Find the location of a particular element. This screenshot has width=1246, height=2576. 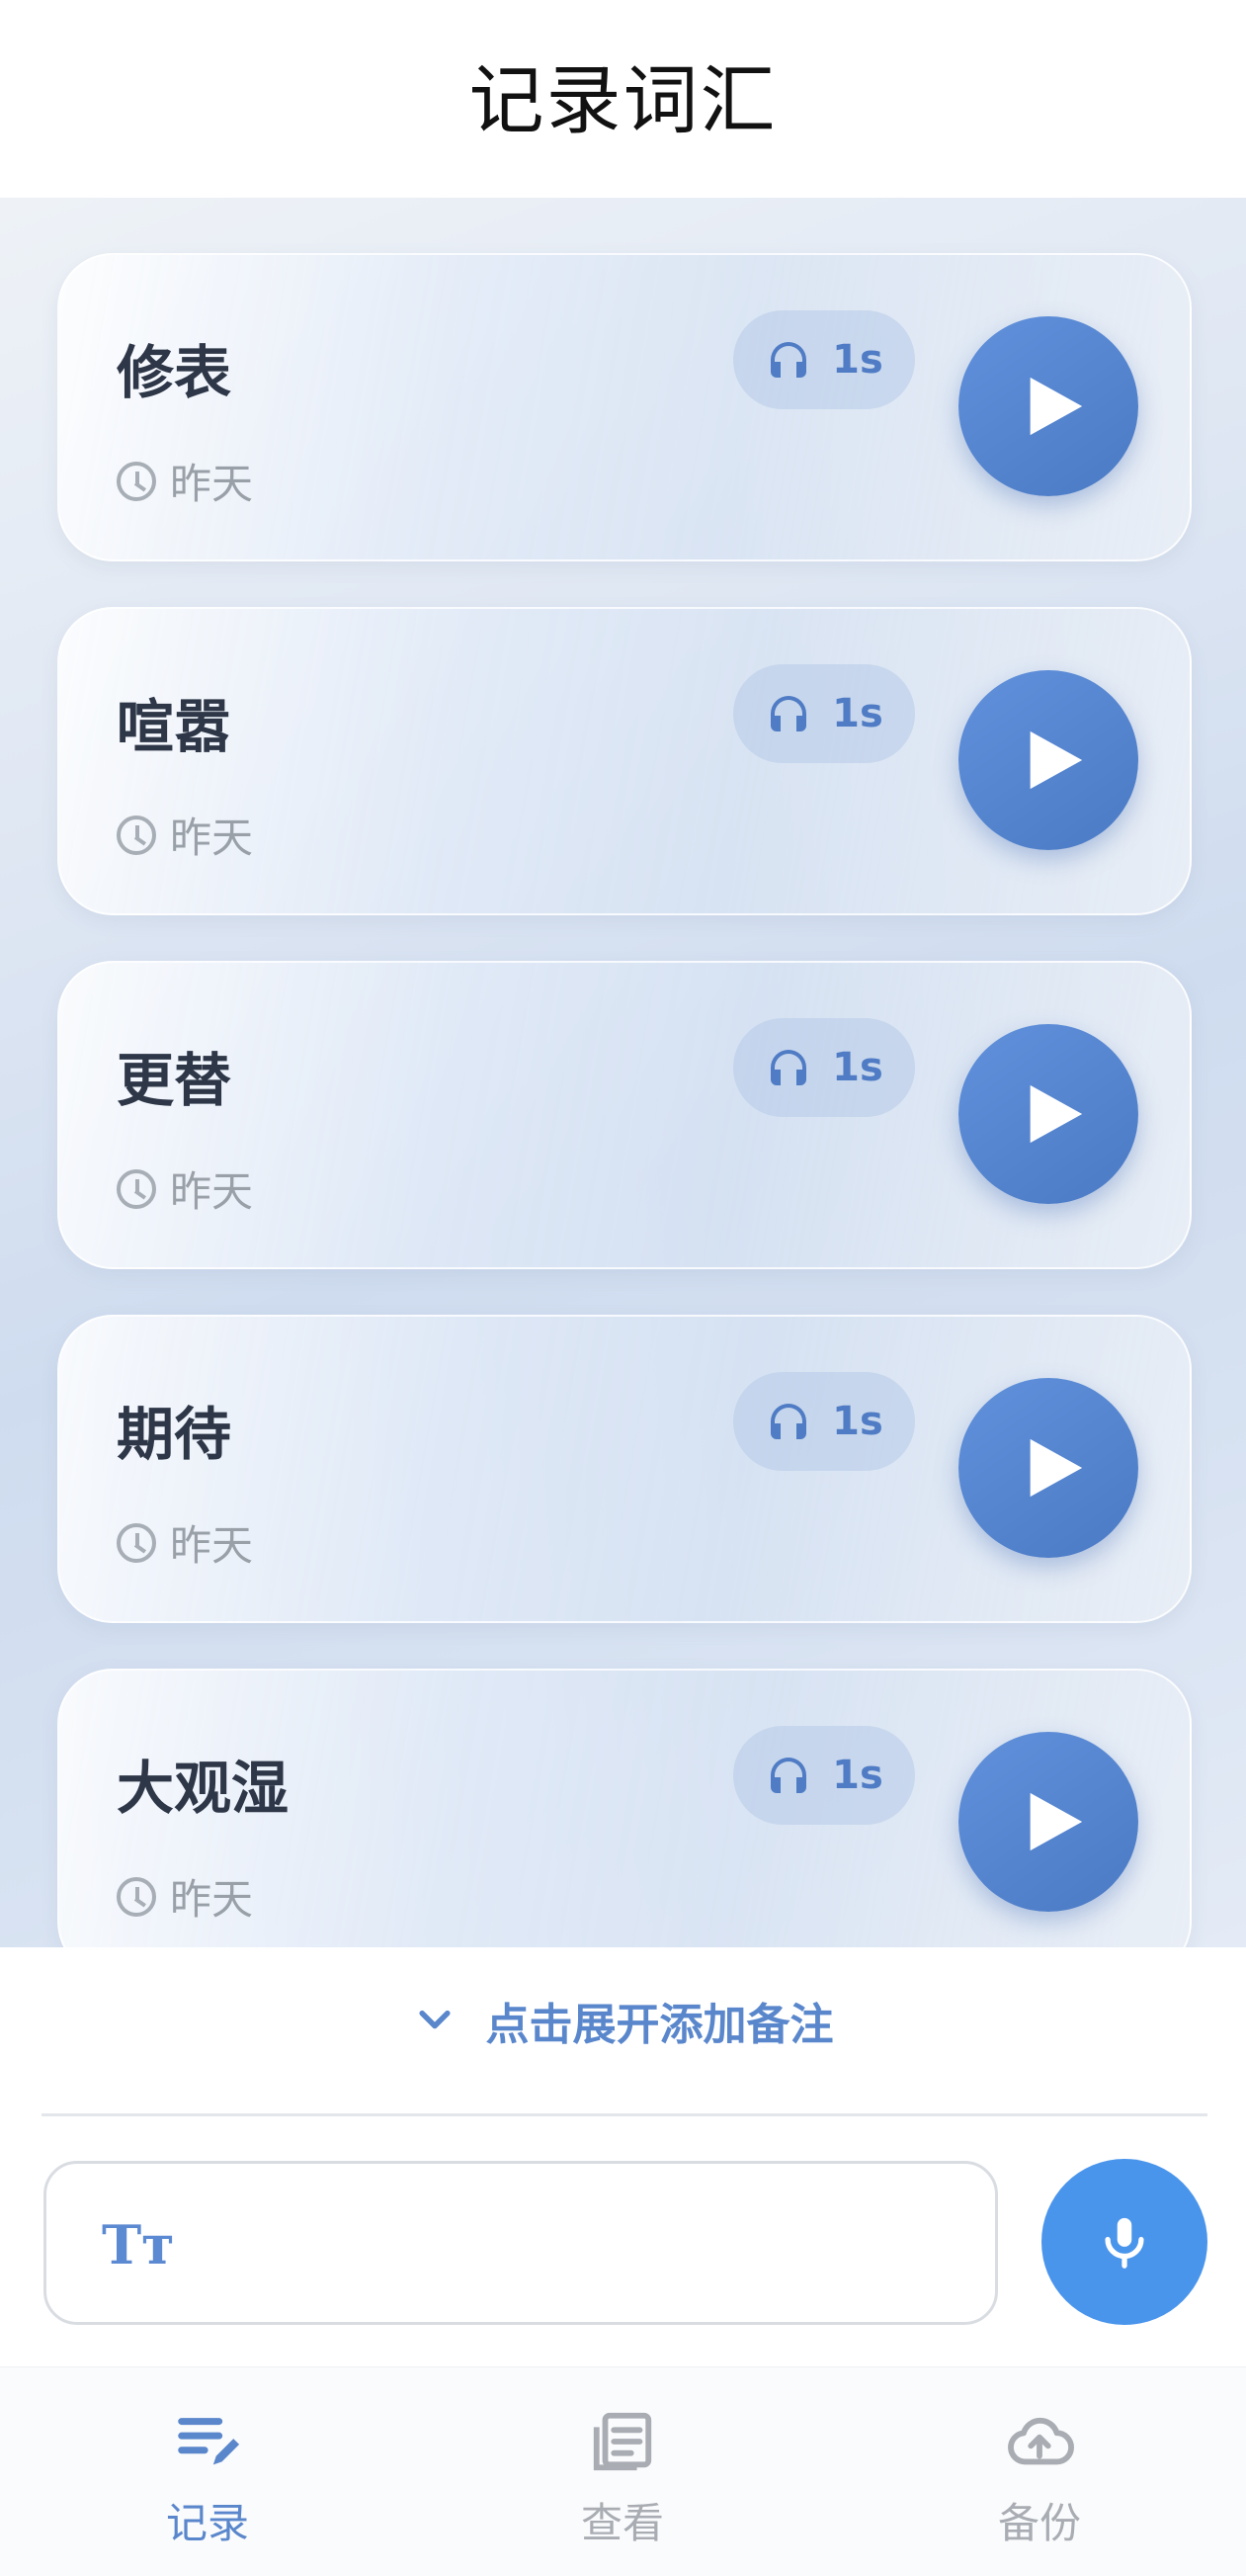

record-card: 更替 昨天 1s is located at coordinates (625, 1115).